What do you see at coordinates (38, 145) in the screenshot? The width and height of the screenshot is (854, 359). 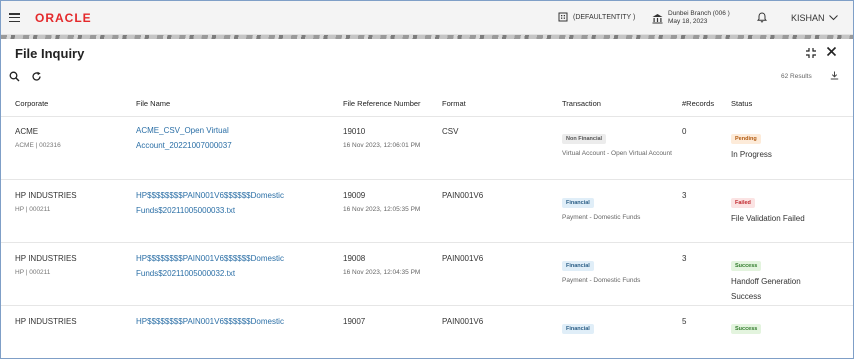 I see `corporate-id: ACME | 002316` at bounding box center [38, 145].